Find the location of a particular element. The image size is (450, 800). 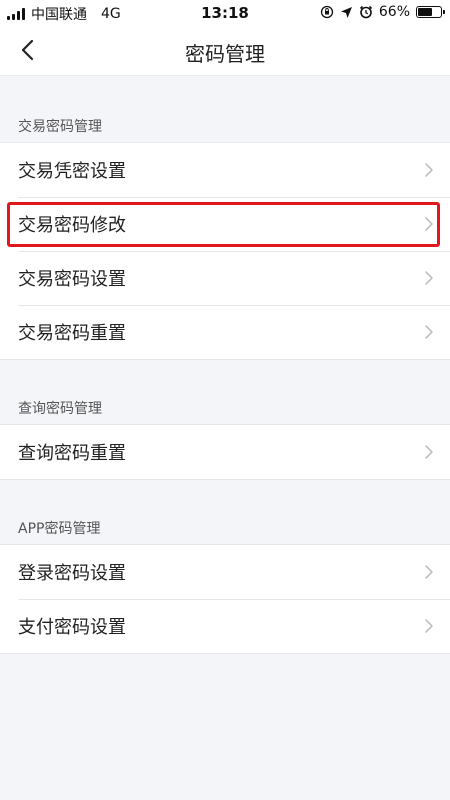

alarm-icon is located at coordinates (365, 12).